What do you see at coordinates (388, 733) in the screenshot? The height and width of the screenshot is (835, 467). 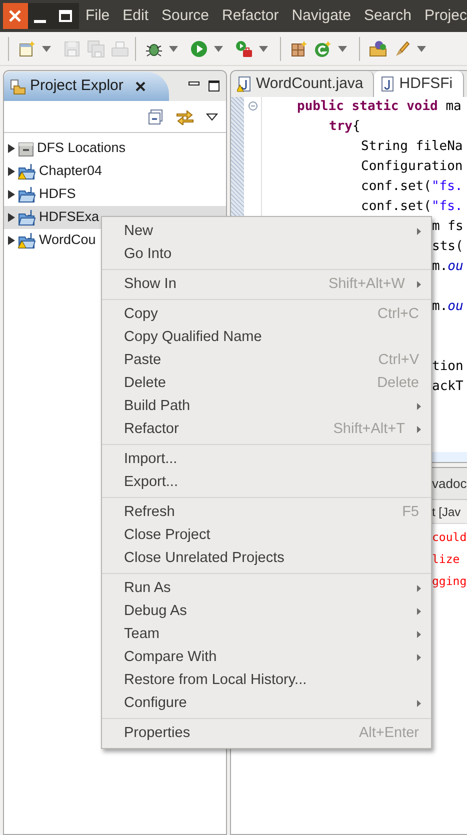 I see `shortcut-label: Alt+Enter` at bounding box center [388, 733].